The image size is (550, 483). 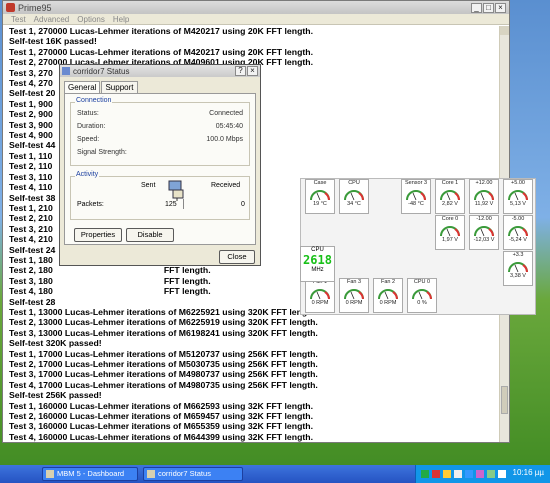 What do you see at coordinates (55, 343) in the screenshot?
I see `log-line: Self-test 320K passed!` at bounding box center [55, 343].